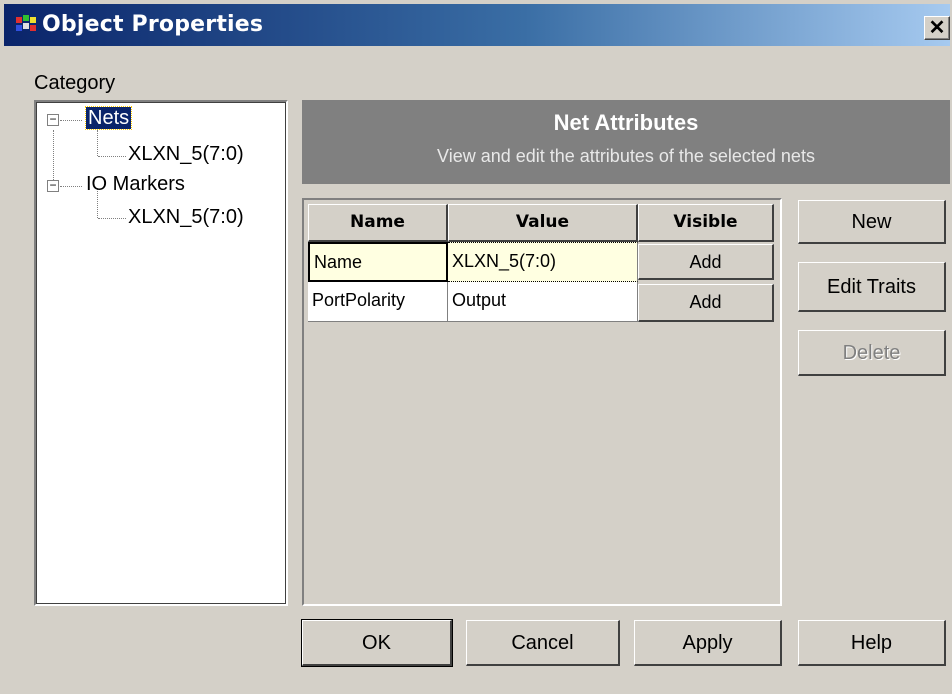 The image size is (952, 694). Describe the element at coordinates (543, 262) in the screenshot. I see `table-cell-value: XLXN_5(7:0)` at that location.